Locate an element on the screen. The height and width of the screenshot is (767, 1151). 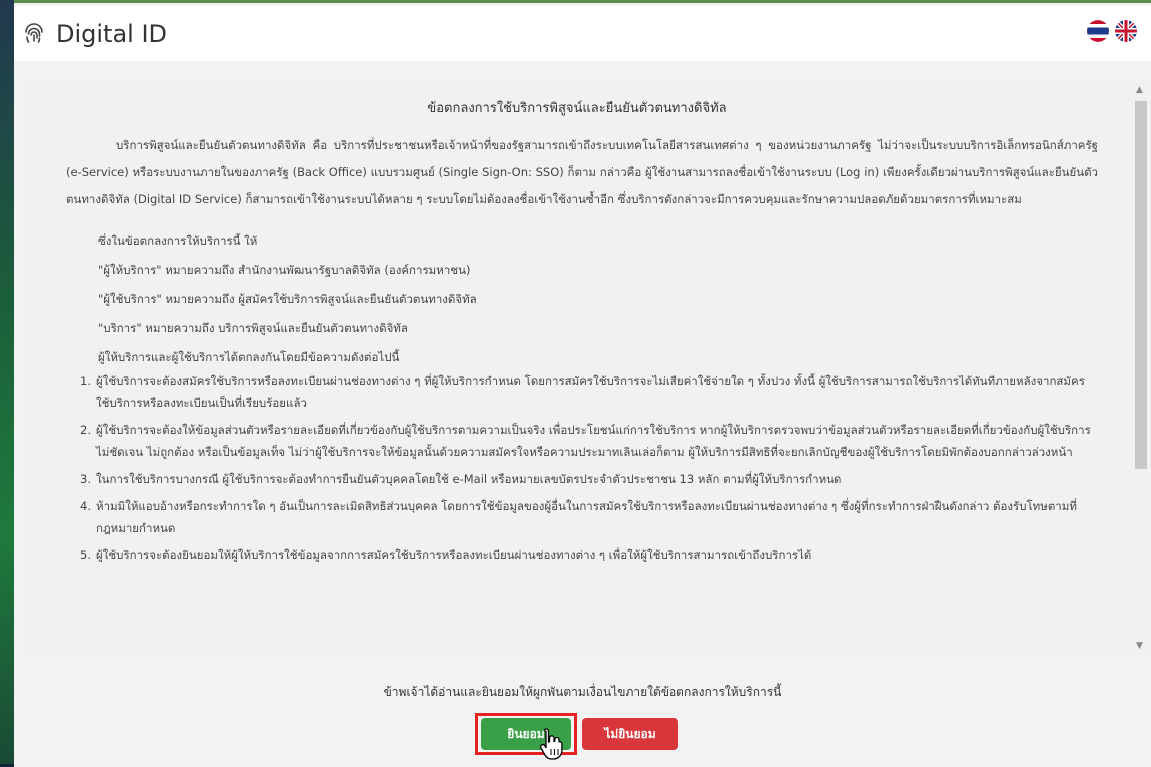
uk-flag-icon is located at coordinates (1126, 31).